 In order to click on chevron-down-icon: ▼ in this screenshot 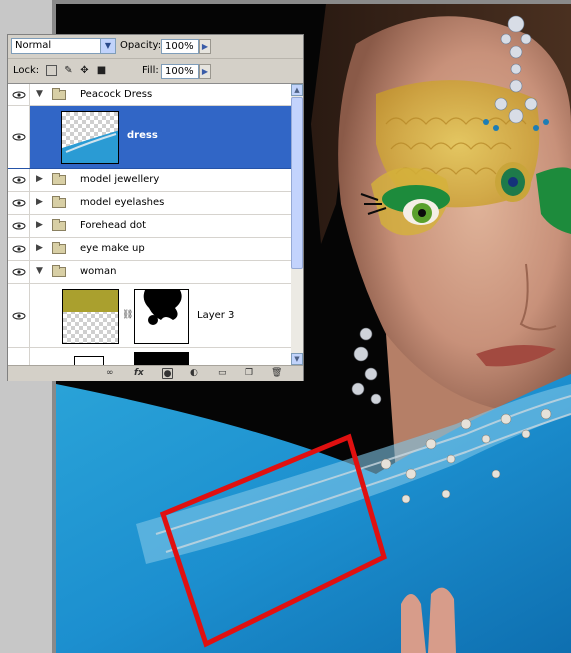, I will do `click(107, 46)`.